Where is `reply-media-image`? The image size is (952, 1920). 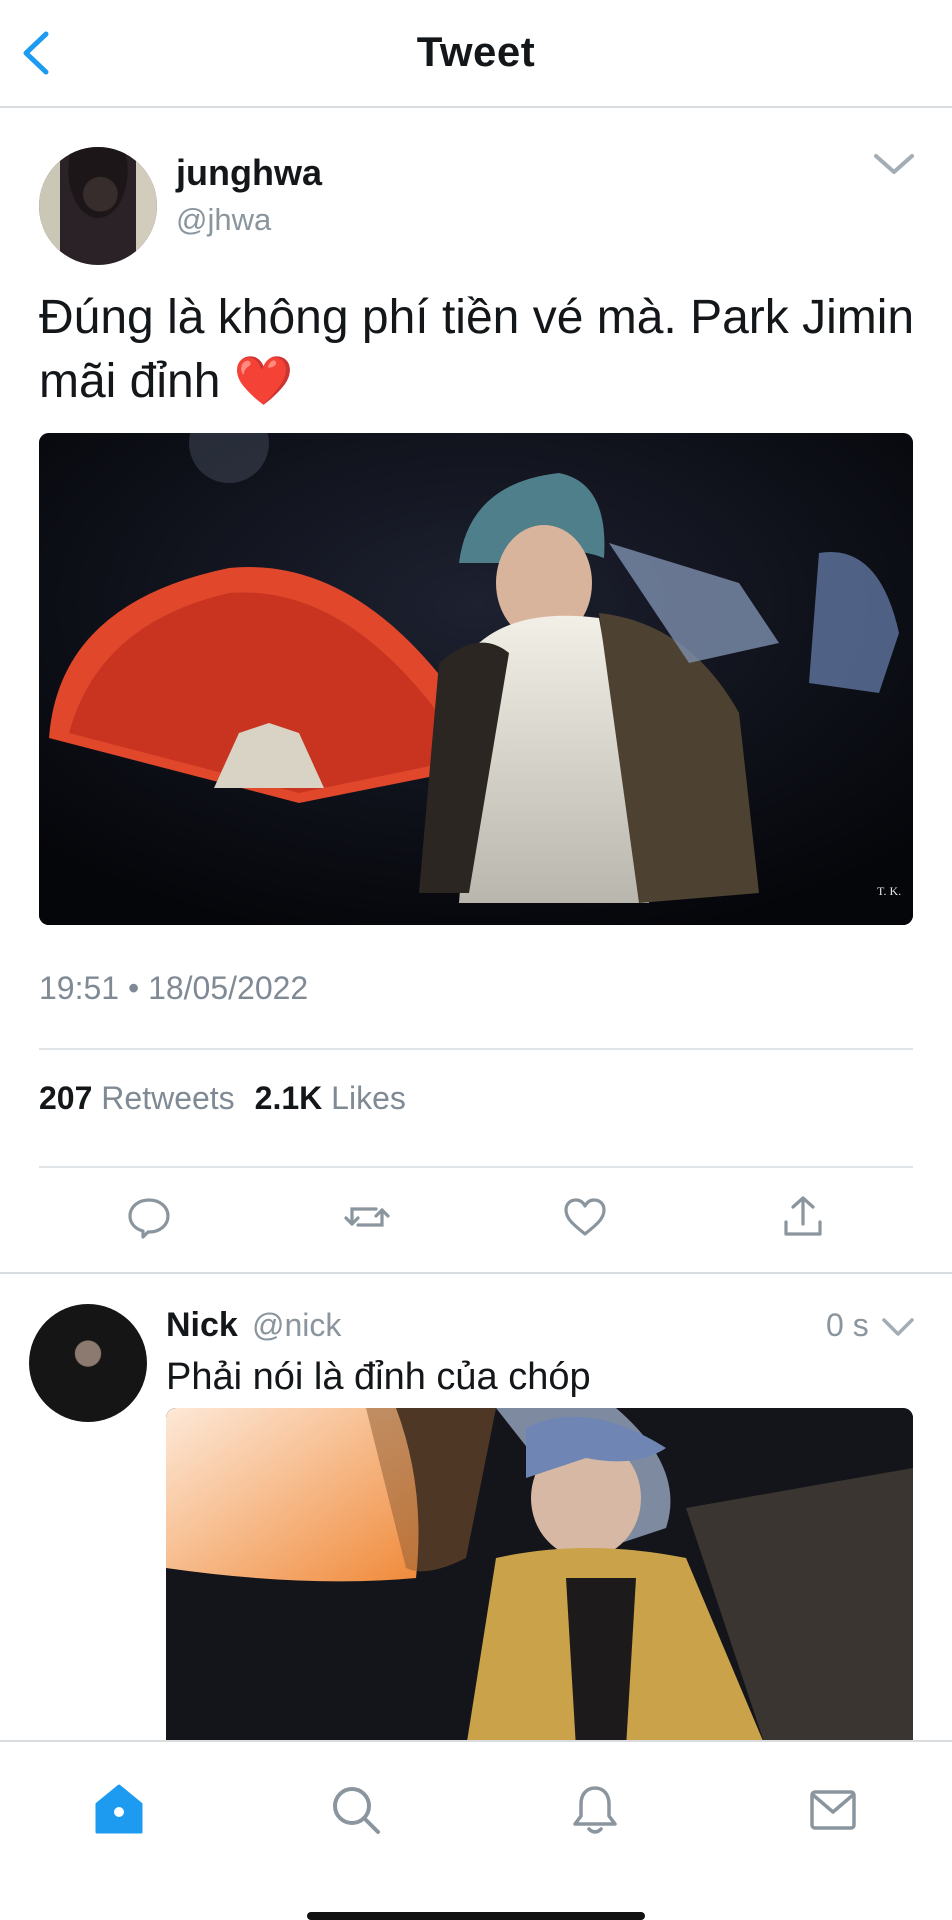
reply-media-image is located at coordinates (539, 1574).